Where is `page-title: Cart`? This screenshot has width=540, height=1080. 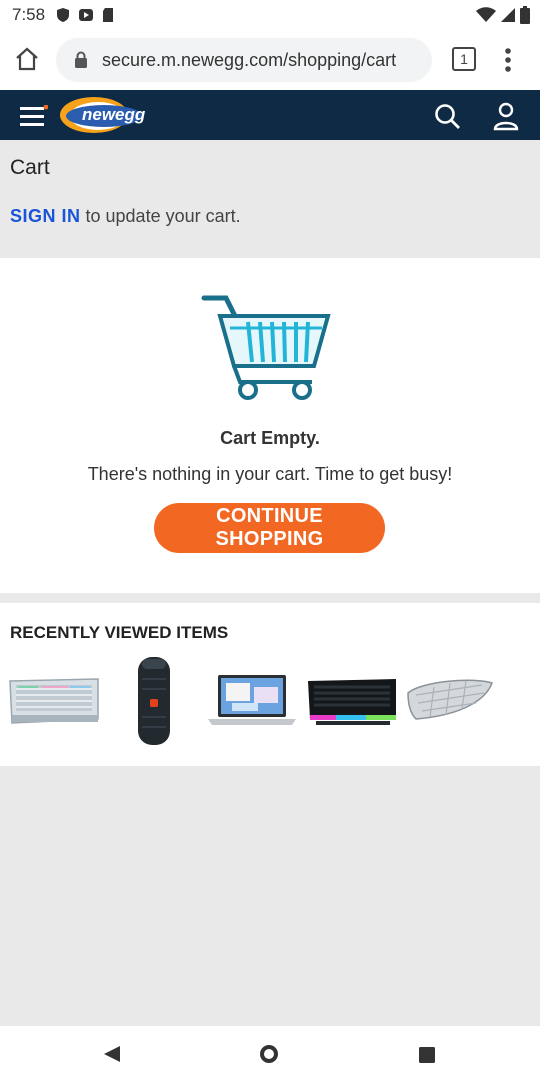
page-title: Cart is located at coordinates (30, 167).